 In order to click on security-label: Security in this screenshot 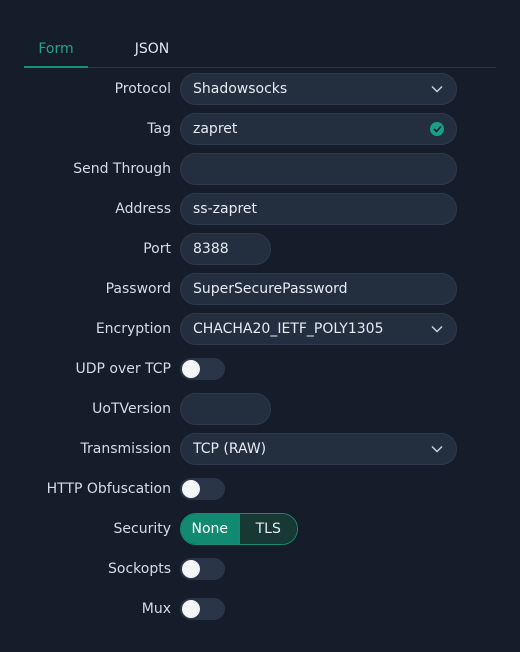, I will do `click(142, 529)`.